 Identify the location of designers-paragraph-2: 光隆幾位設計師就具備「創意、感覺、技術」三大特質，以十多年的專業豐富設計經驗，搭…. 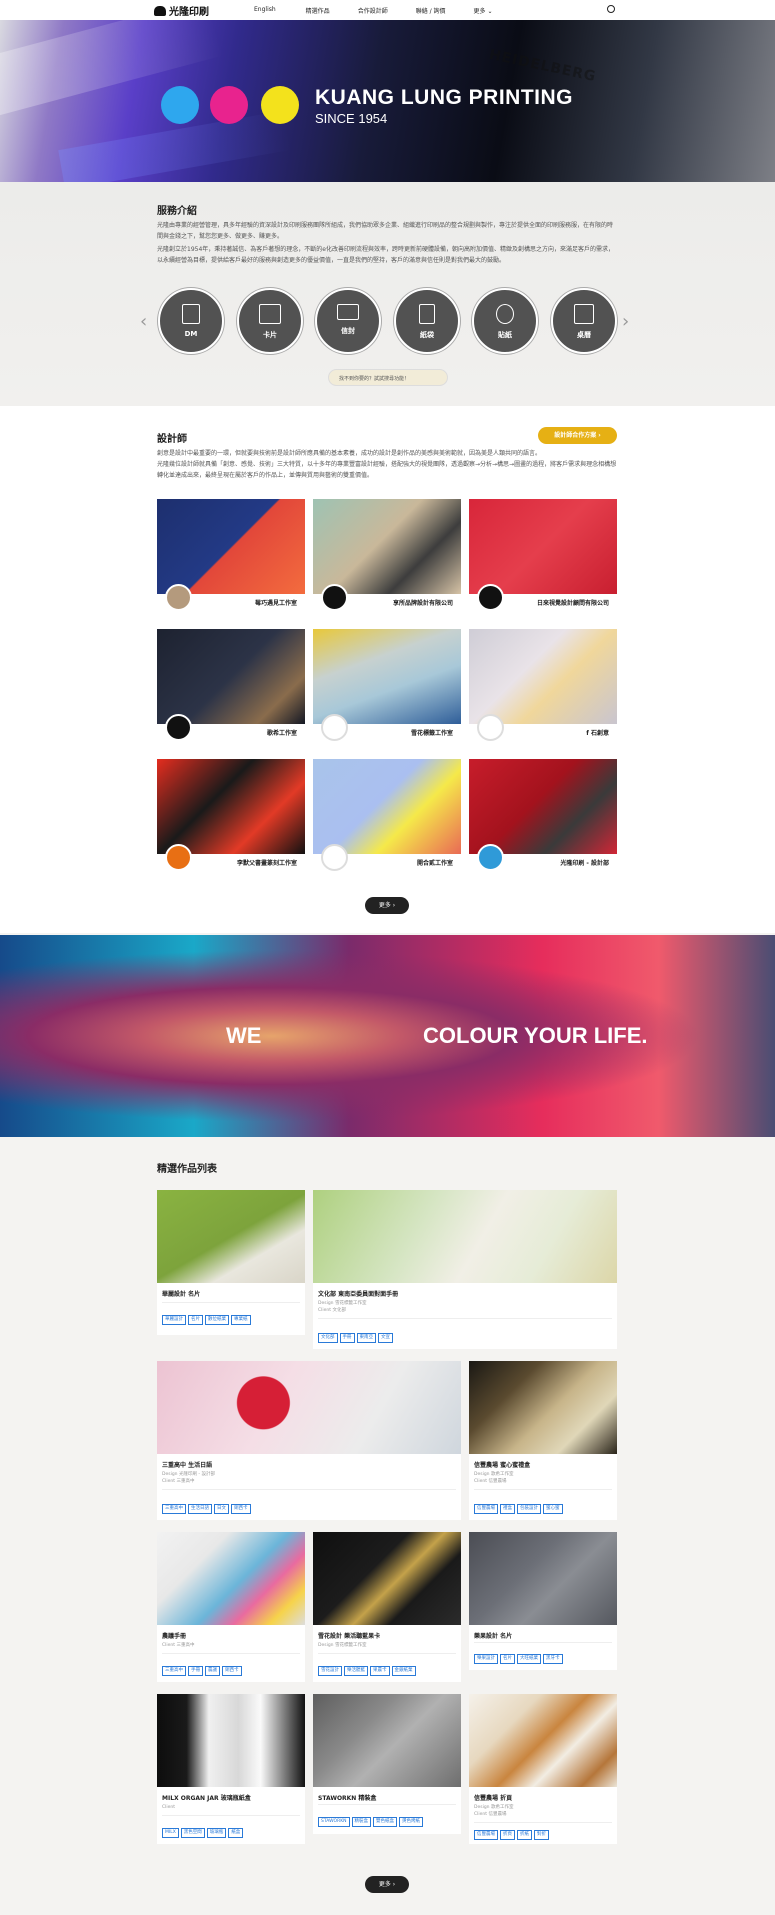
(387, 470).